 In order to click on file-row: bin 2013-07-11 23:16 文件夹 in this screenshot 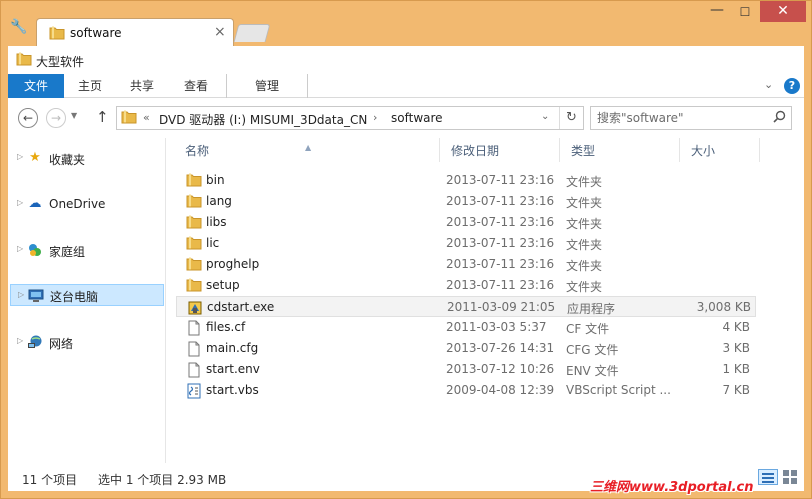, I will do `click(466, 180)`.